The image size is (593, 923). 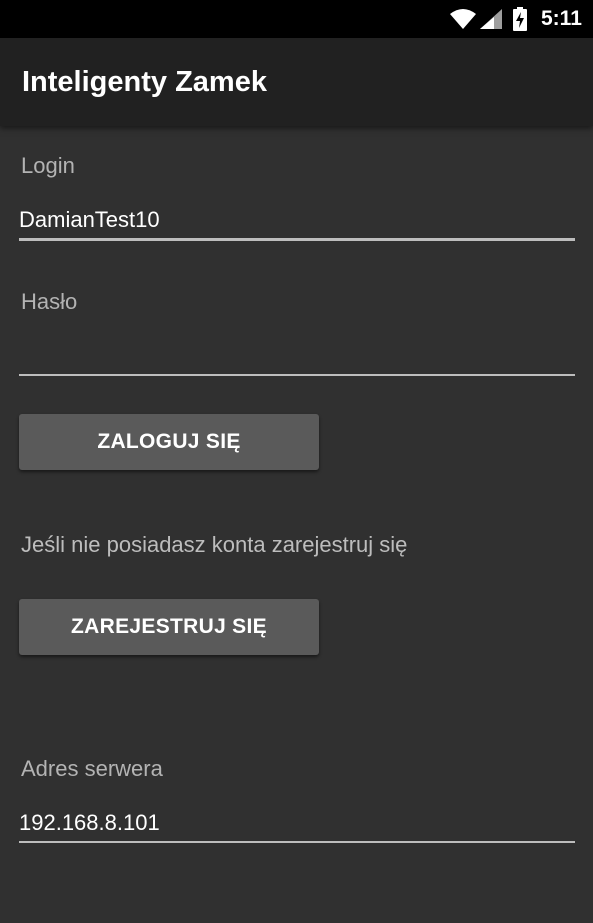 What do you see at coordinates (297, 220) in the screenshot?
I see `login-input` at bounding box center [297, 220].